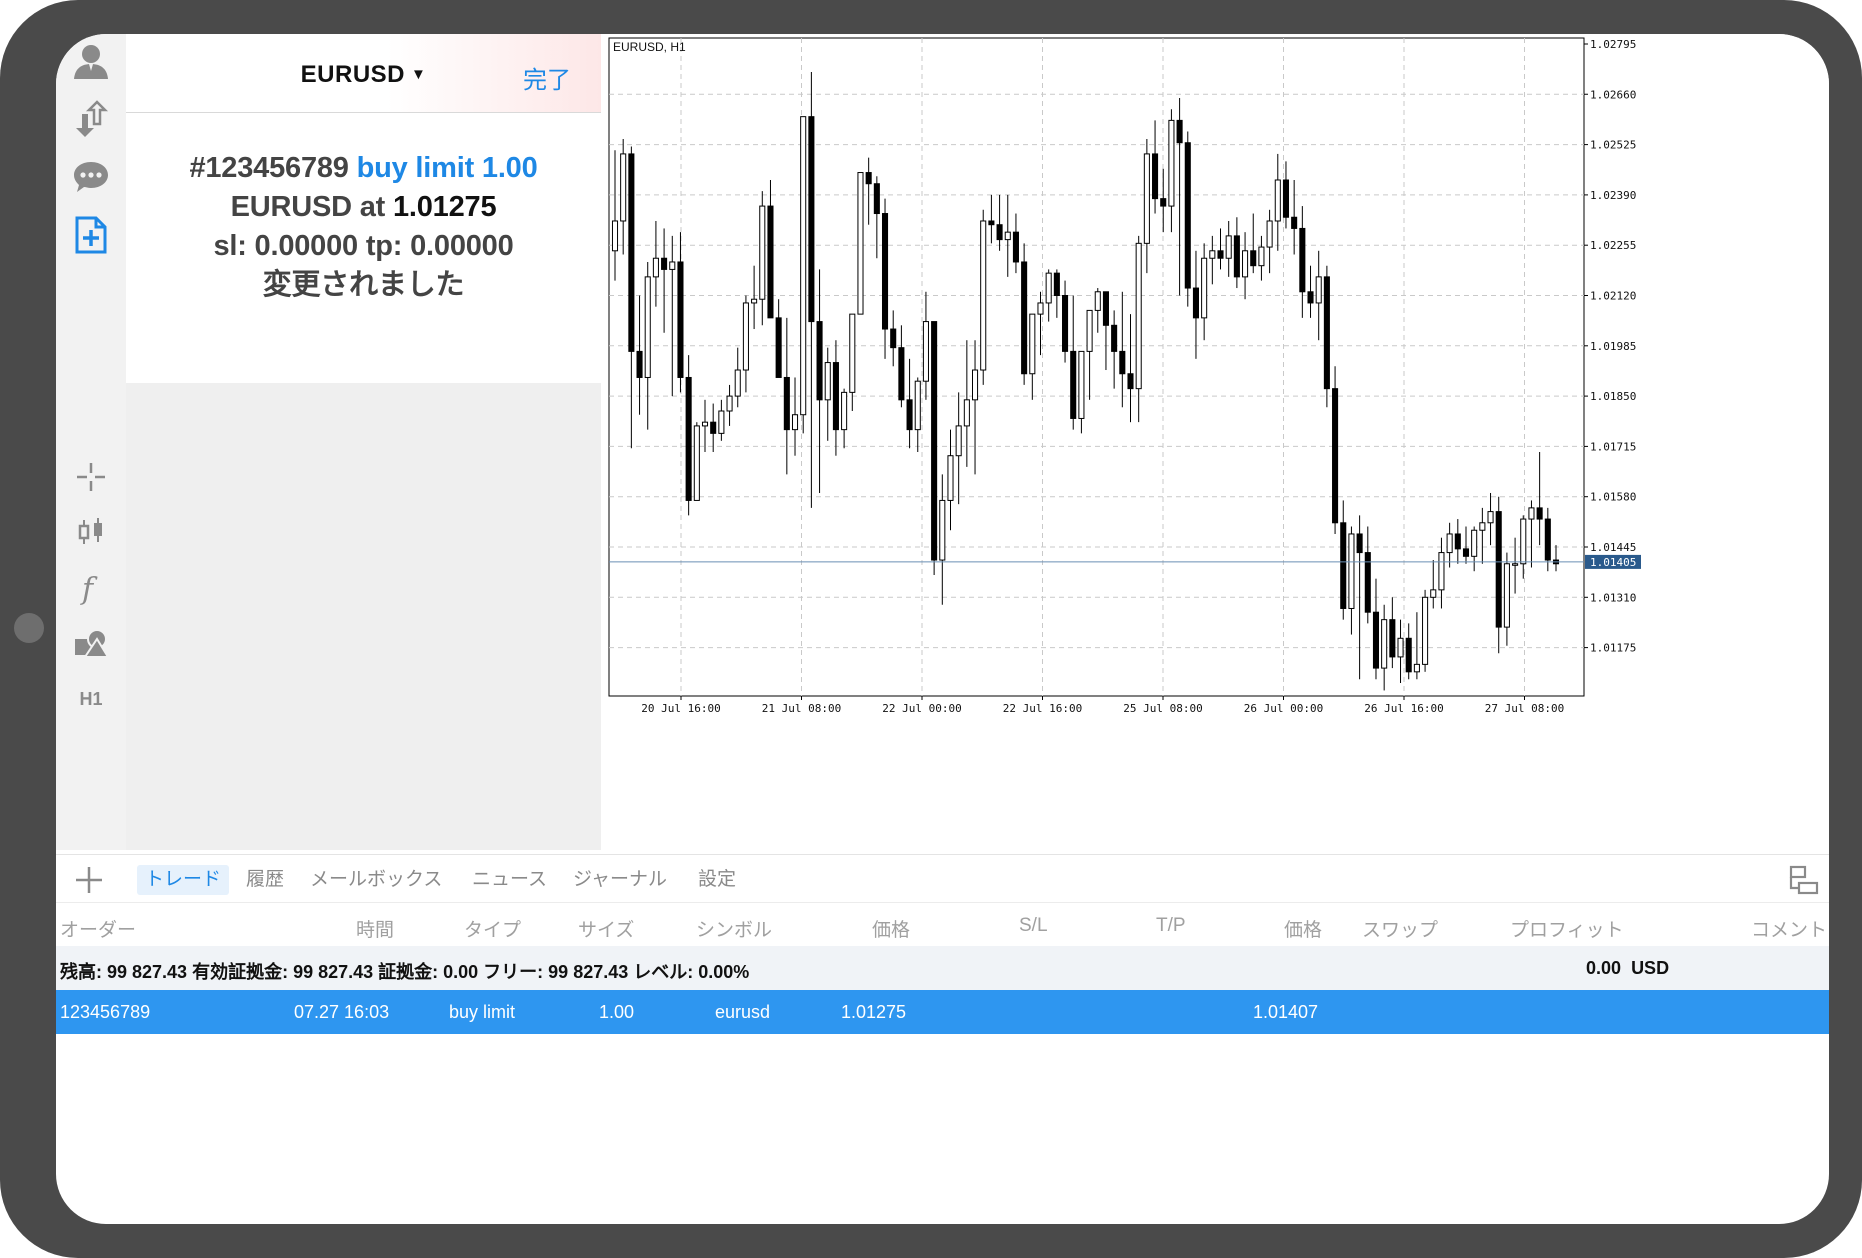  Describe the element at coordinates (1804, 880) in the screenshot. I see `layout-icon` at that location.